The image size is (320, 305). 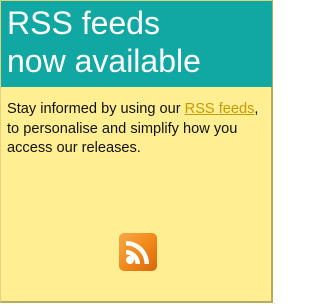 I want to click on description-lead: Stay informed by using our, so click(x=96, y=109).